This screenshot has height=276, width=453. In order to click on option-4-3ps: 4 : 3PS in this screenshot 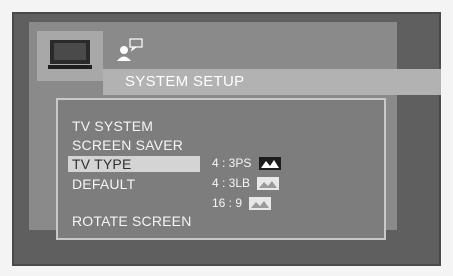, I will do `click(246, 163)`.